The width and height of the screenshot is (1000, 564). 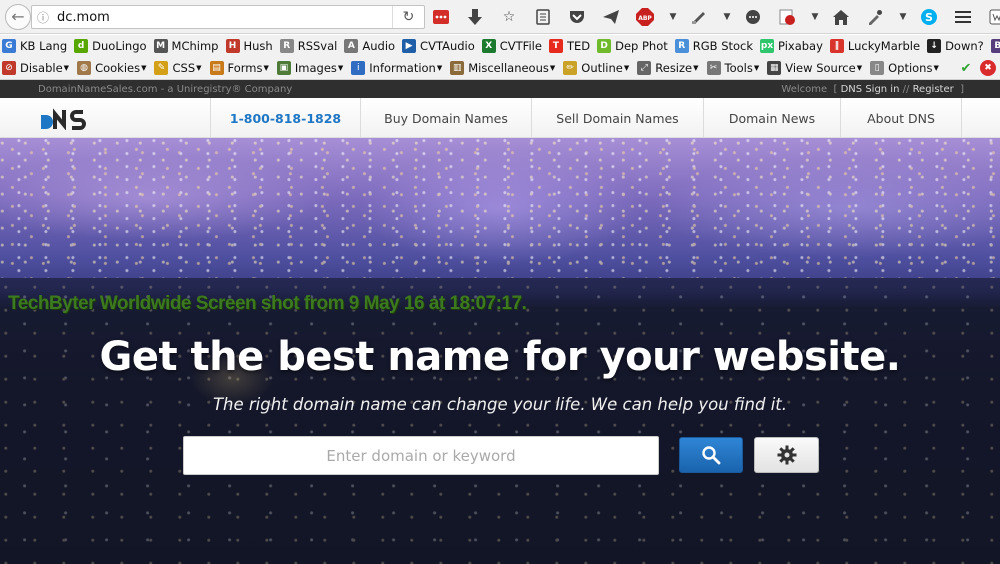 I want to click on bookmark-item: px Pixabay, so click(x=791, y=46).